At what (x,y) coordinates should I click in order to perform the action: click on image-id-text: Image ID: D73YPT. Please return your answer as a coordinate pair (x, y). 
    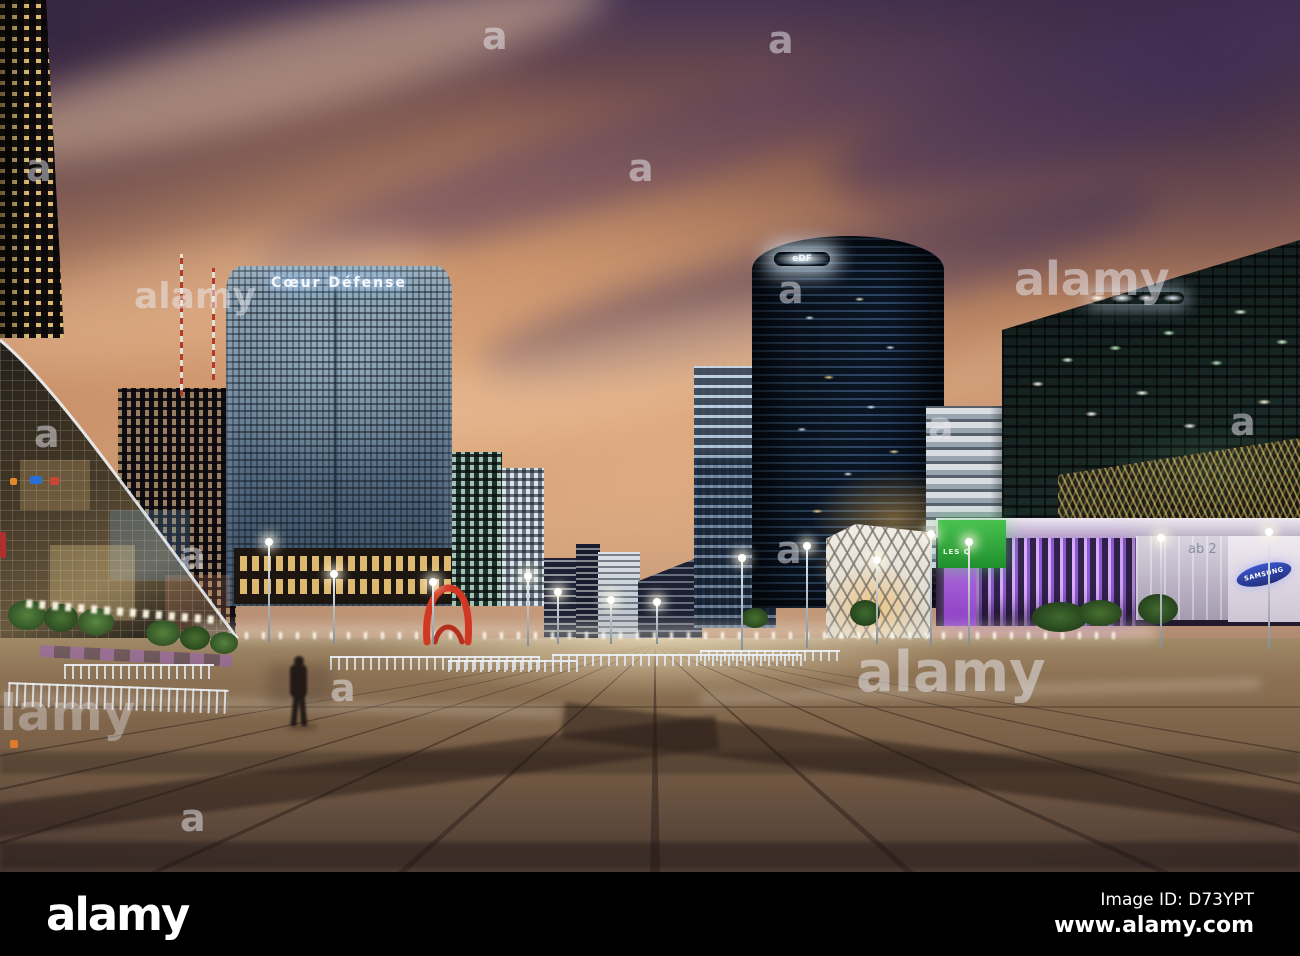
    Looking at the image, I should click on (1177, 900).